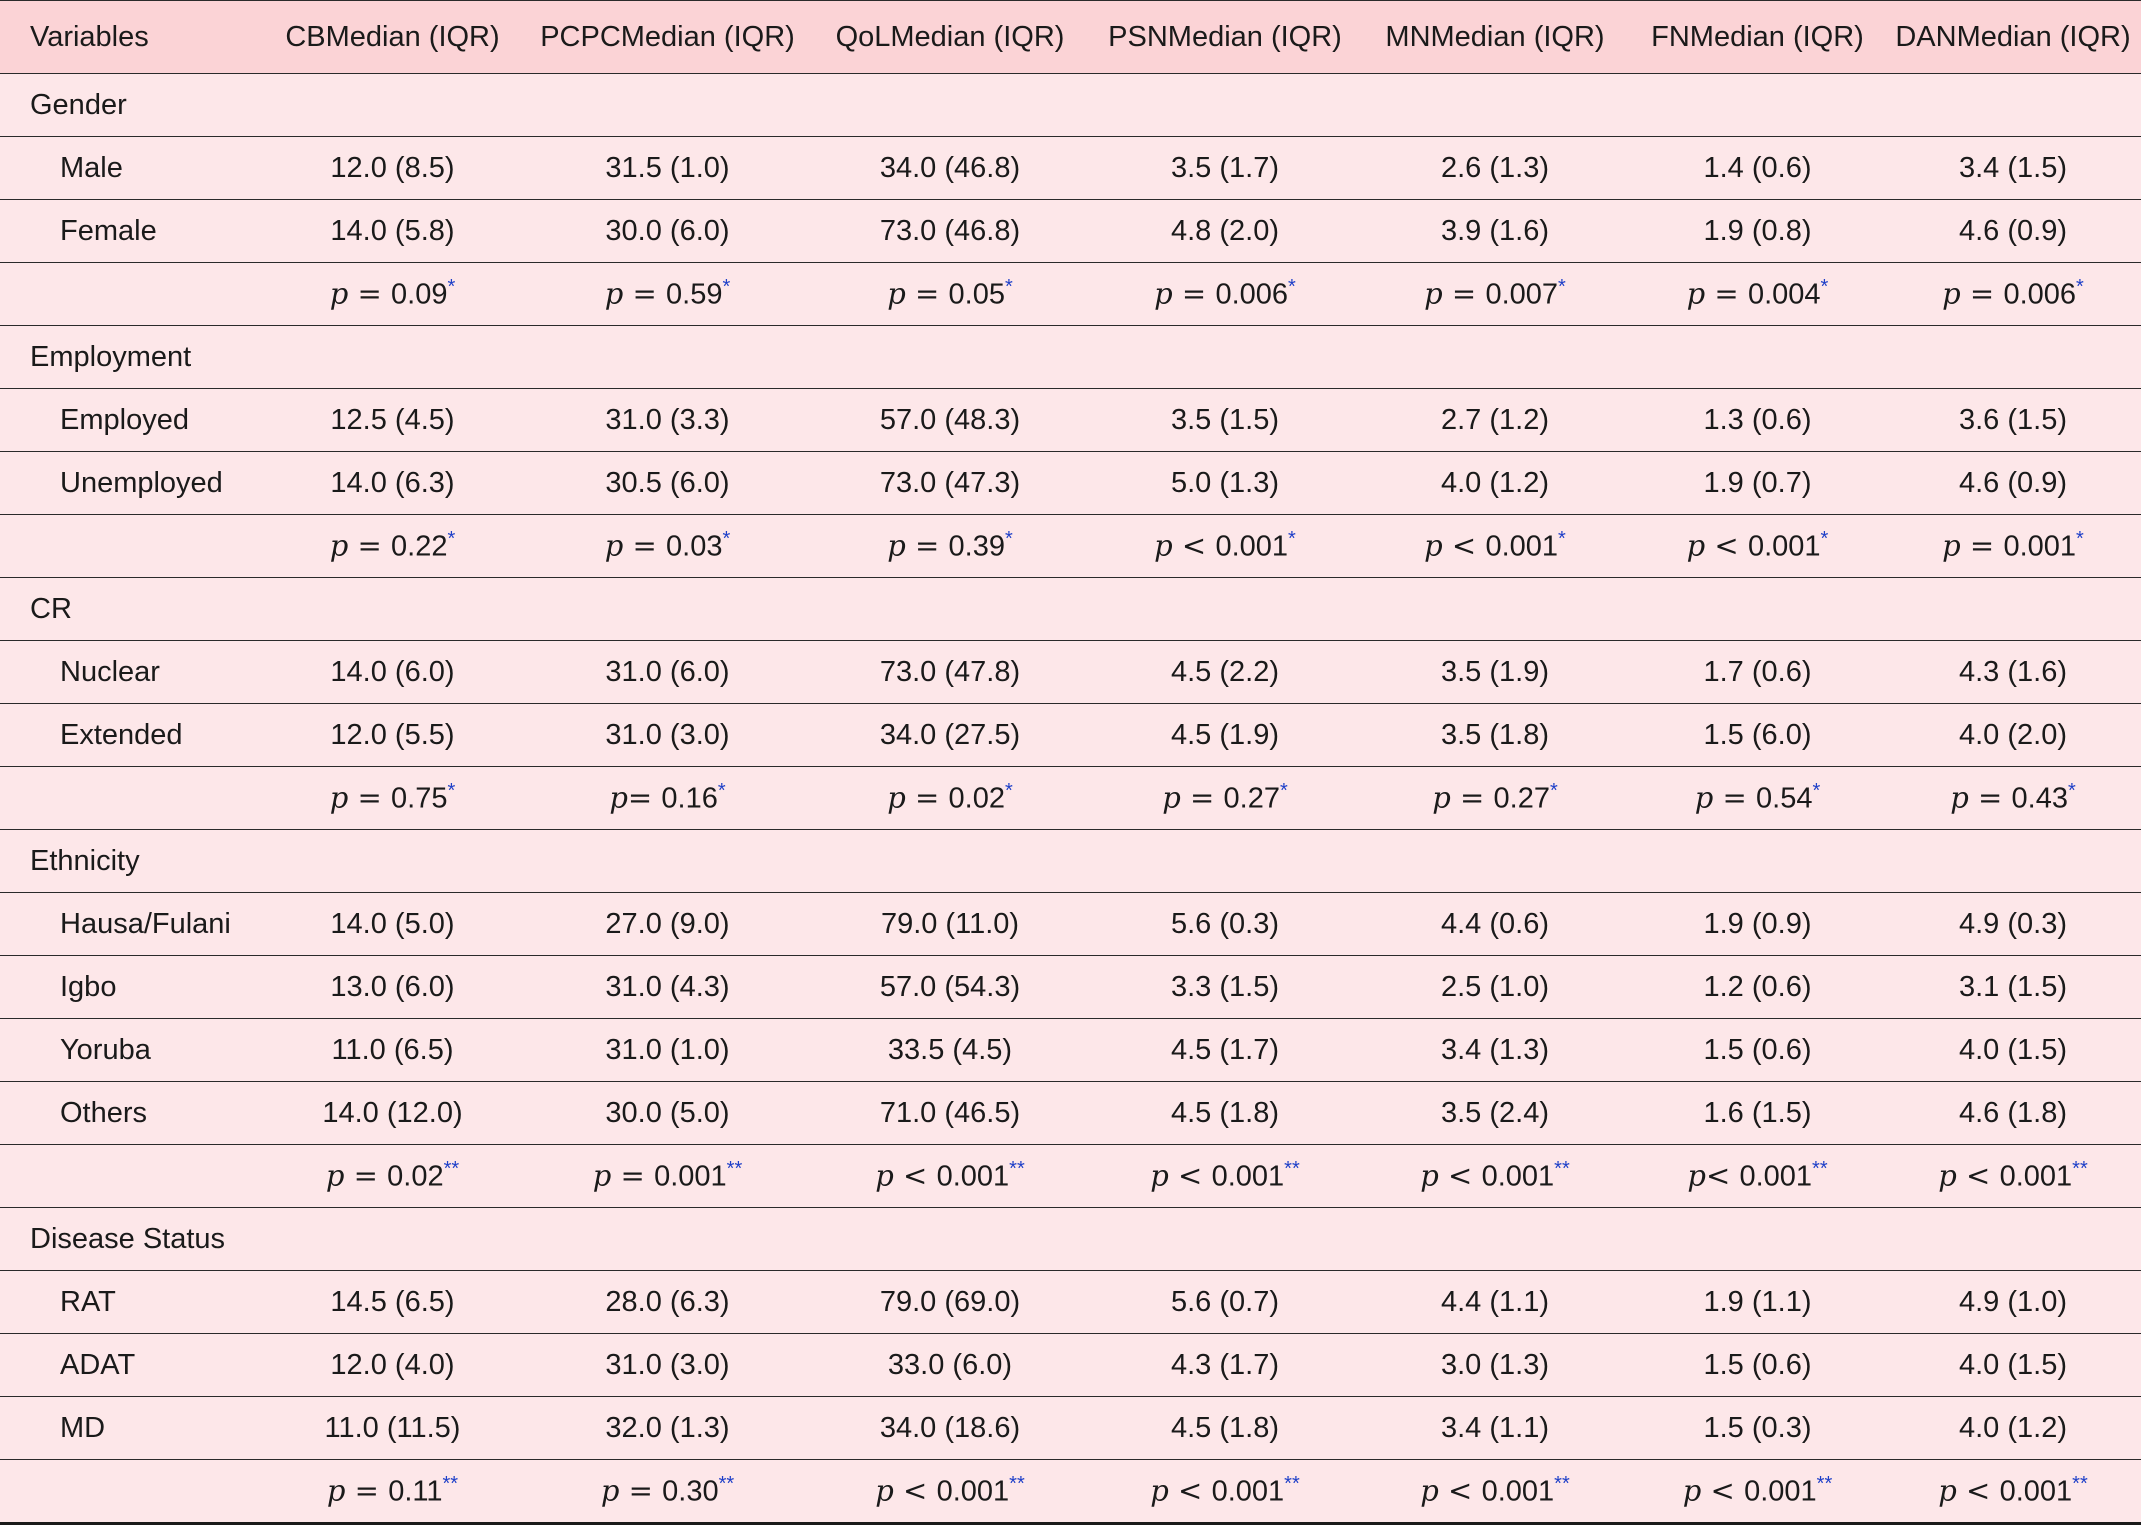  What do you see at coordinates (392, 1176) in the screenshot?
I see `p-value-cell: p = 0.02**` at bounding box center [392, 1176].